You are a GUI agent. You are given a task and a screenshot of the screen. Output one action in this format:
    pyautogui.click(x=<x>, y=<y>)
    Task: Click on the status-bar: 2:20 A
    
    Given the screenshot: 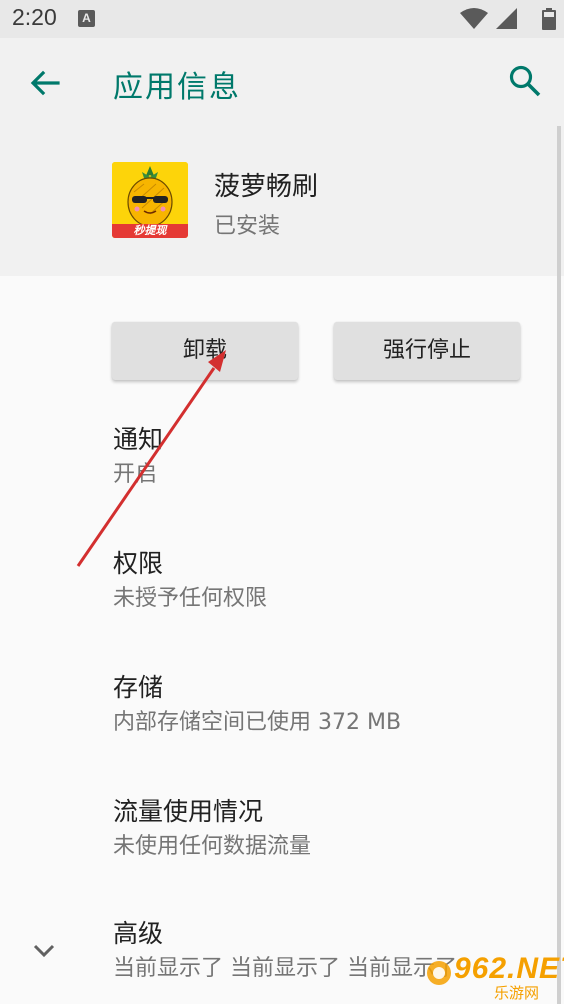 What is the action you would take?
    pyautogui.click(x=282, y=19)
    